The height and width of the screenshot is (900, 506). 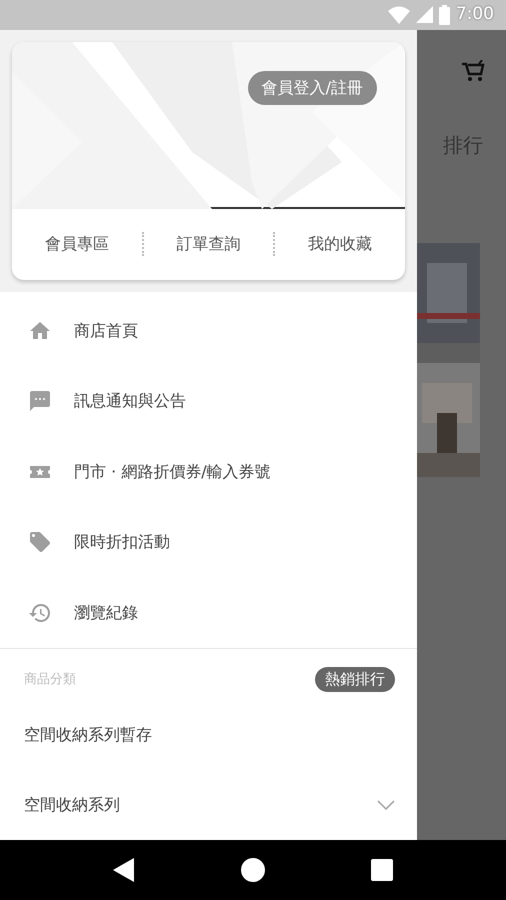 What do you see at coordinates (208, 472) in the screenshot?
I see `menu-item: 門市 · 網路折價券/輸入券號` at bounding box center [208, 472].